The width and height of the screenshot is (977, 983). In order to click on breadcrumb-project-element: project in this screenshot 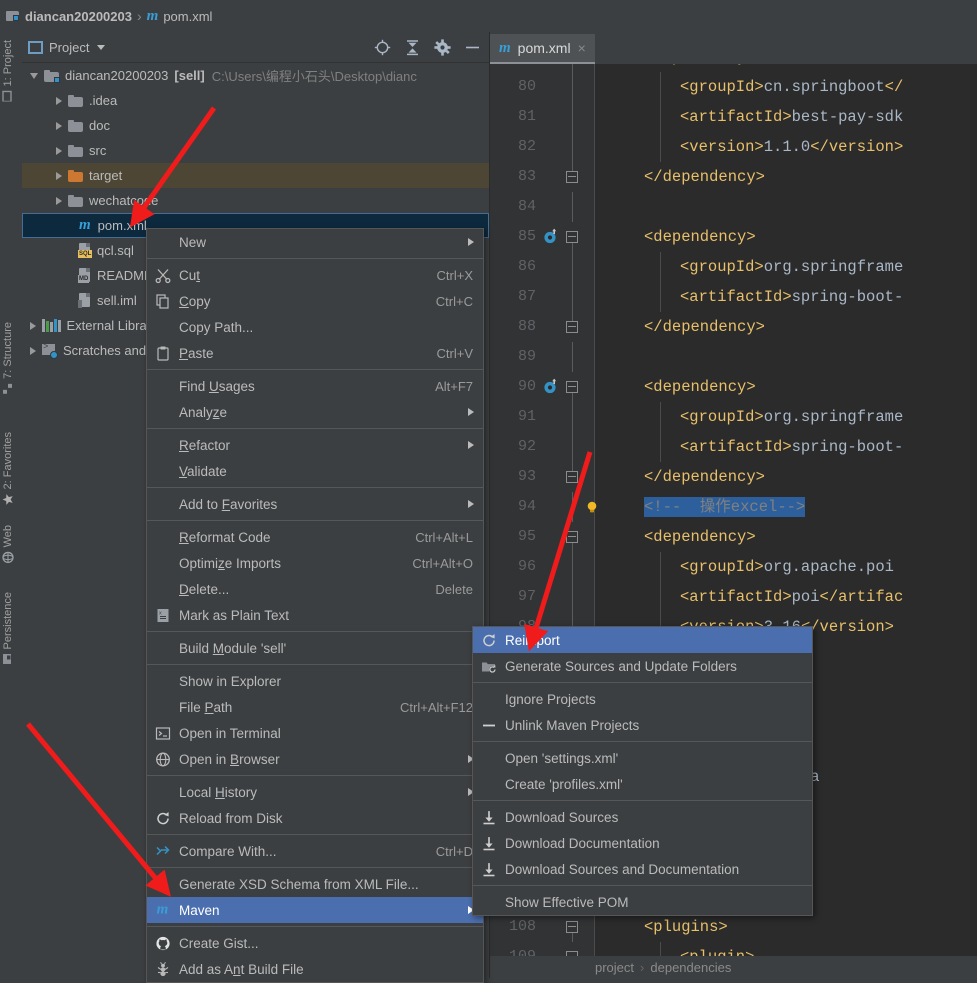, I will do `click(614, 967)`.